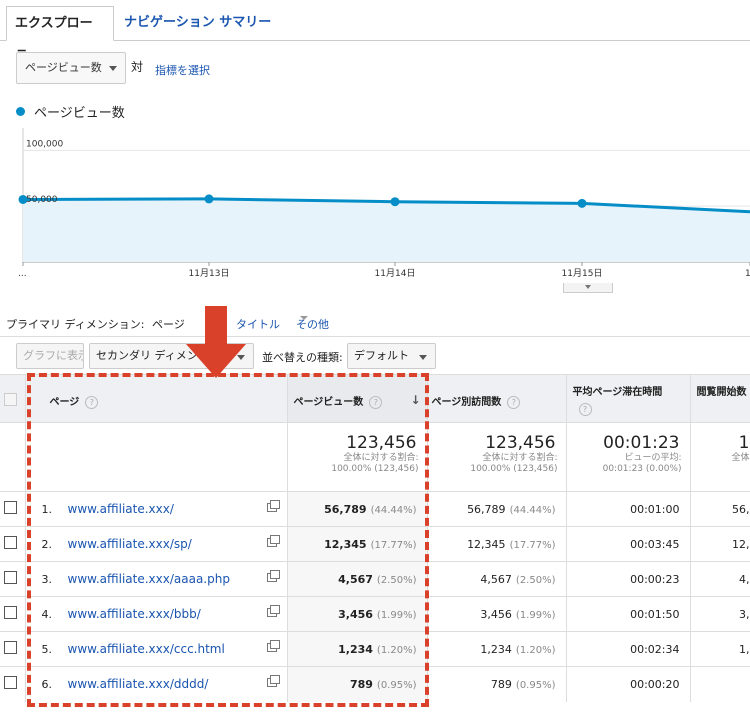 Image resolution: width=750 pixels, height=713 pixels. I want to click on pageviews-percent: (17.77%), so click(393, 545).